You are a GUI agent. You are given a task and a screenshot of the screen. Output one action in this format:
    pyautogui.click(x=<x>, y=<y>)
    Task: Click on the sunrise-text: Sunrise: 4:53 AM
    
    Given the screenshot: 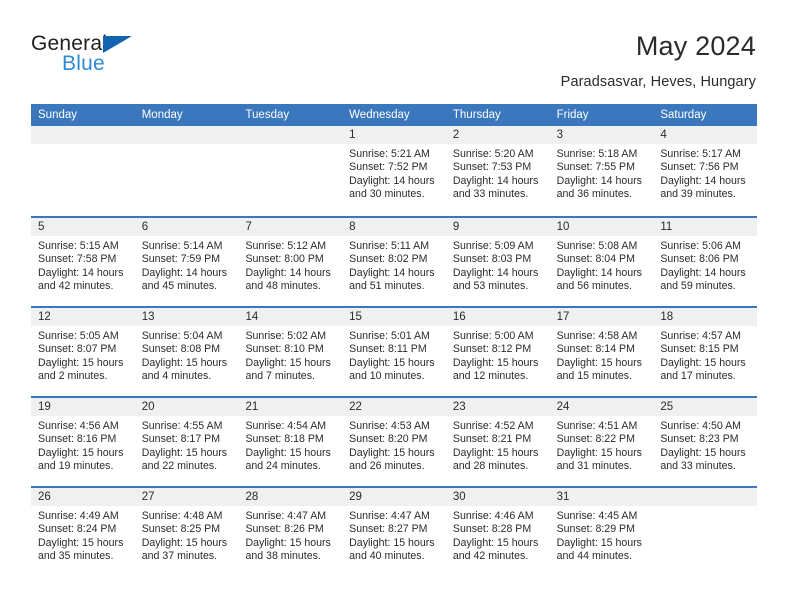 What is the action you would take?
    pyautogui.click(x=389, y=426)
    